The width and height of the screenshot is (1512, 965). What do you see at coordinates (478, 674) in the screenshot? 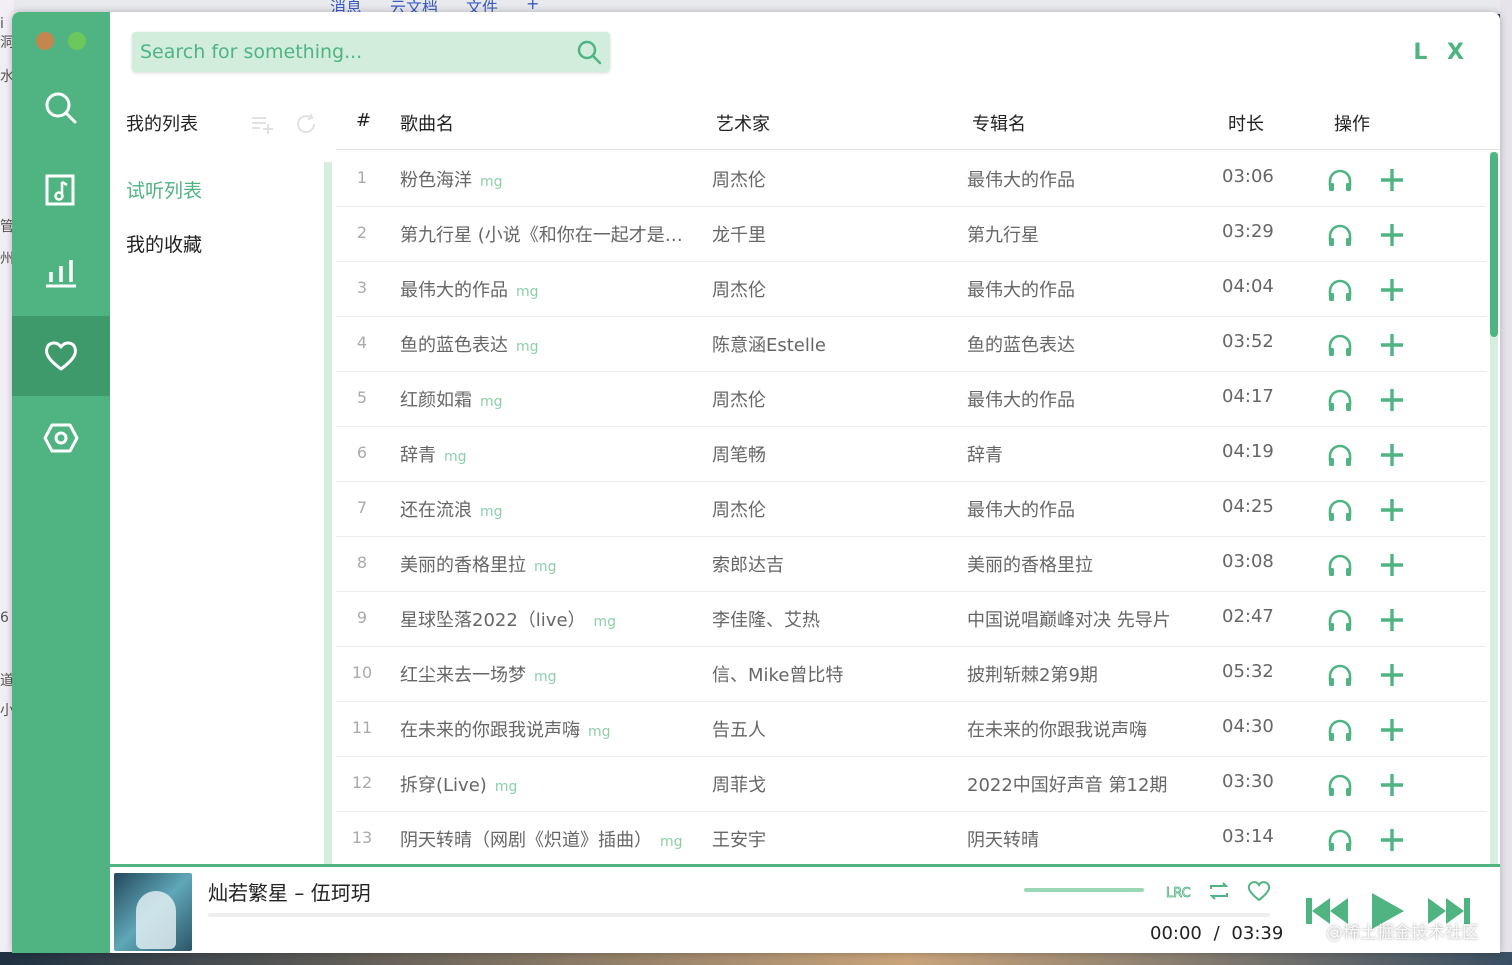
I see `song-title: 红尘来去一场梦 mg` at bounding box center [478, 674].